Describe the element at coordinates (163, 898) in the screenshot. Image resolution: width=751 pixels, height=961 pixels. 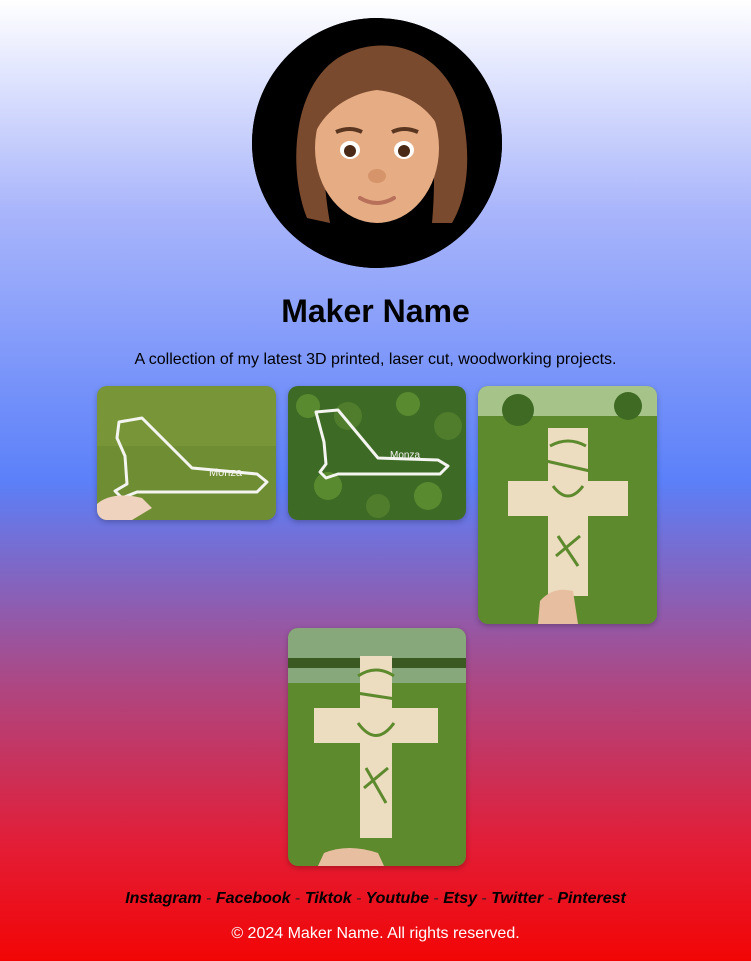
I see `social-link-instagram: Instagram` at that location.